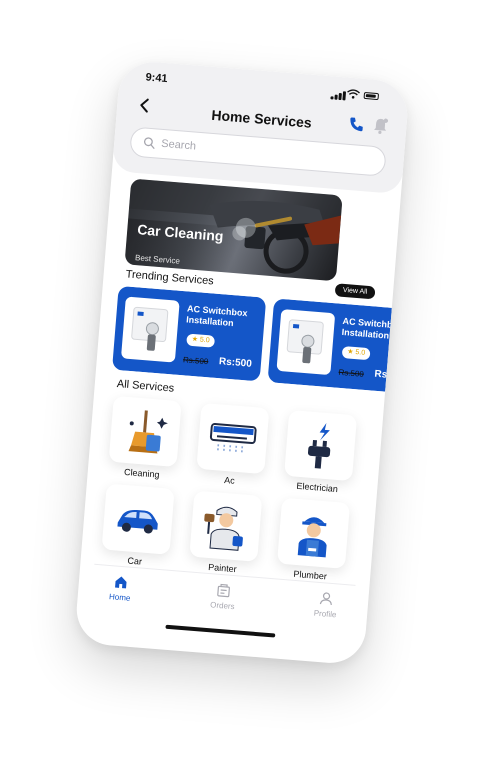  Describe the element at coordinates (144, 105) in the screenshot. I see `back-arrow-icon` at that location.